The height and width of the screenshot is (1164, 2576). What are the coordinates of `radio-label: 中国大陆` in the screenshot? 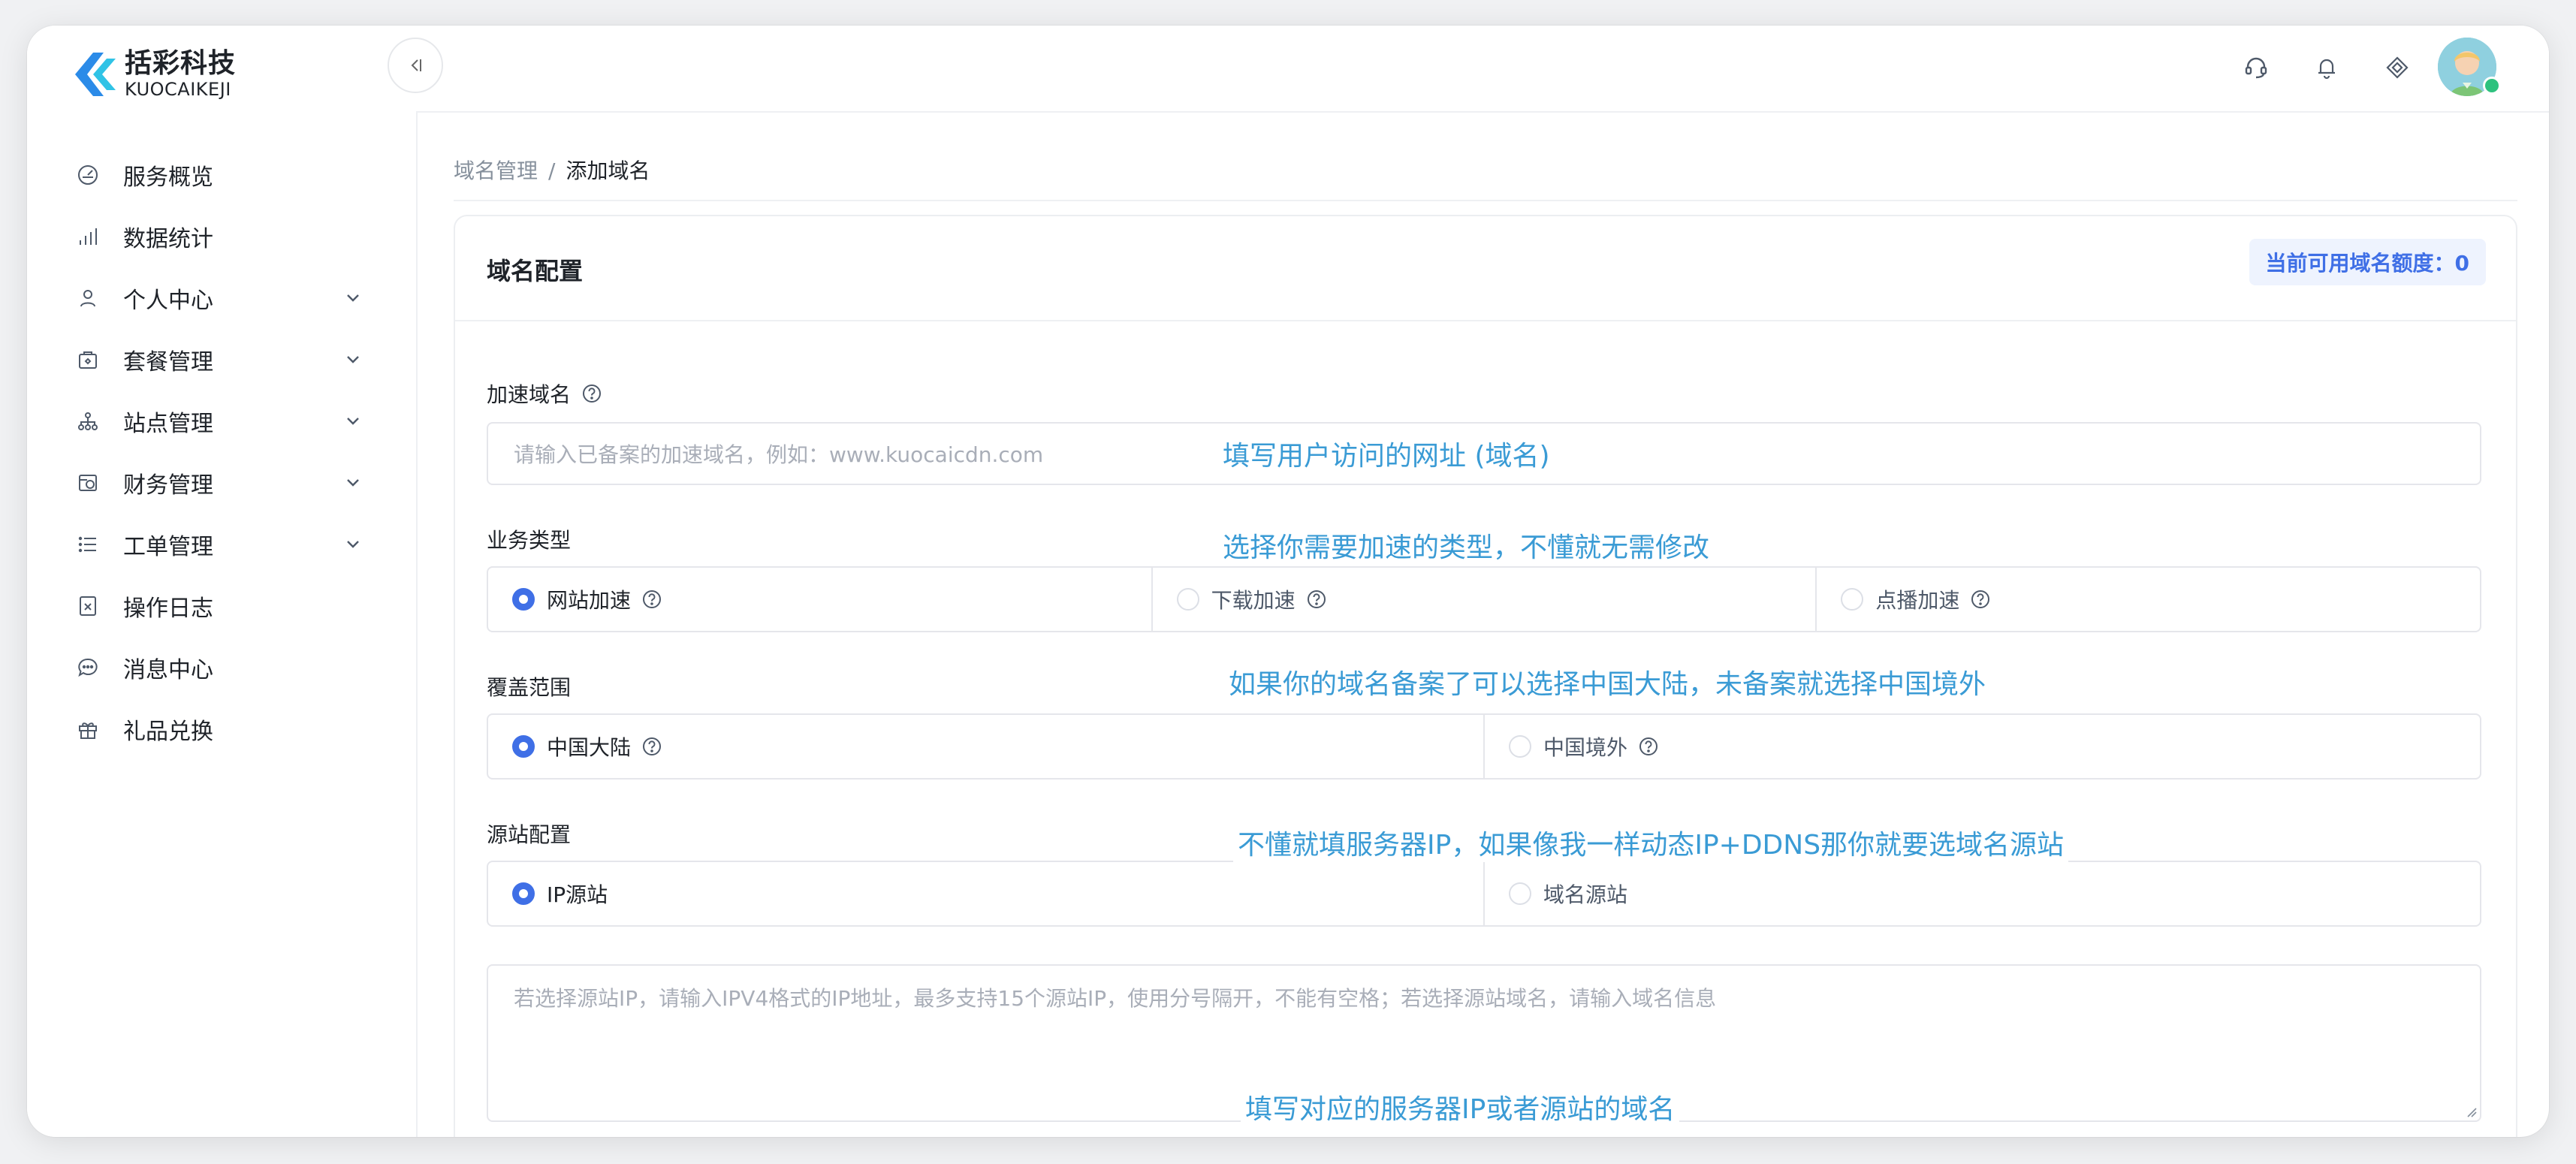 It's located at (590, 747).